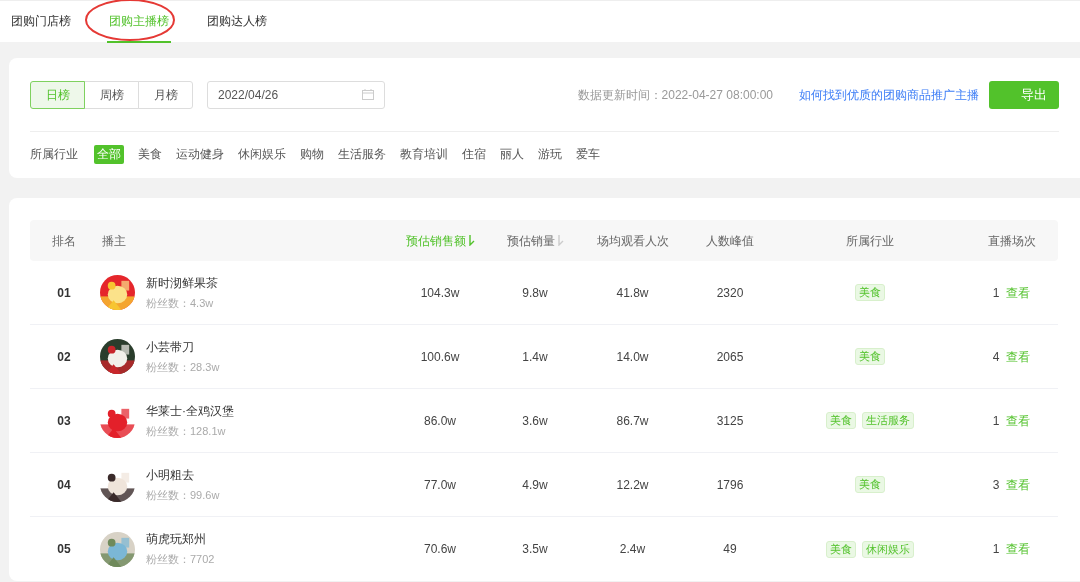  I want to click on column-header: 播主, so click(114, 241).